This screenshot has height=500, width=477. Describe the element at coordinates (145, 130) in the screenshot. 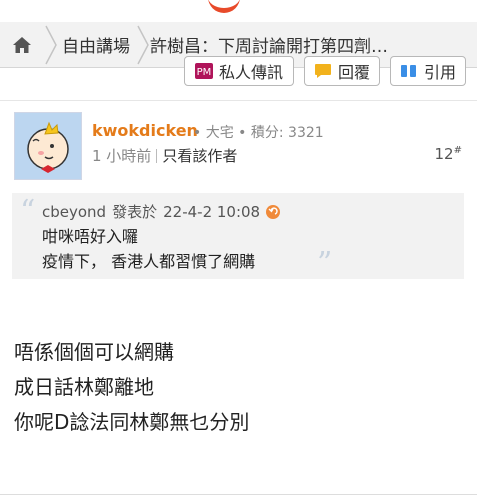

I see `username: kwokdicken` at that location.